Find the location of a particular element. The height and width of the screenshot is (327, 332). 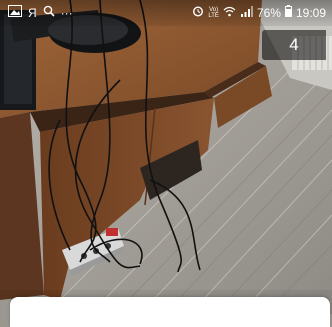

status-bar: Я ··· Vo) LTE 76% 19:09 is located at coordinates (166, 13).